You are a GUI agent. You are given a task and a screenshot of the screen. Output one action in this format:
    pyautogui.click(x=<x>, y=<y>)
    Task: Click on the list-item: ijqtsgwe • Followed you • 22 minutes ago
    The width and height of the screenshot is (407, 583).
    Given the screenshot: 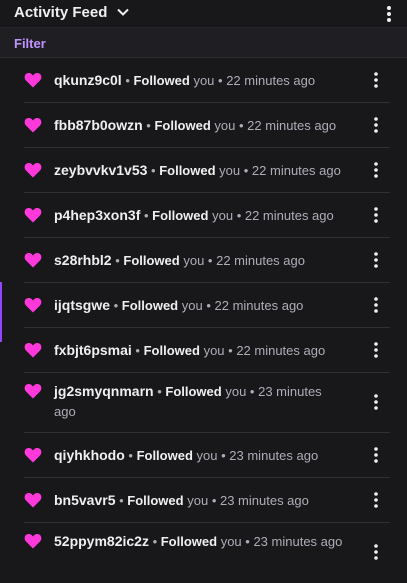 What is the action you would take?
    pyautogui.click(x=207, y=305)
    